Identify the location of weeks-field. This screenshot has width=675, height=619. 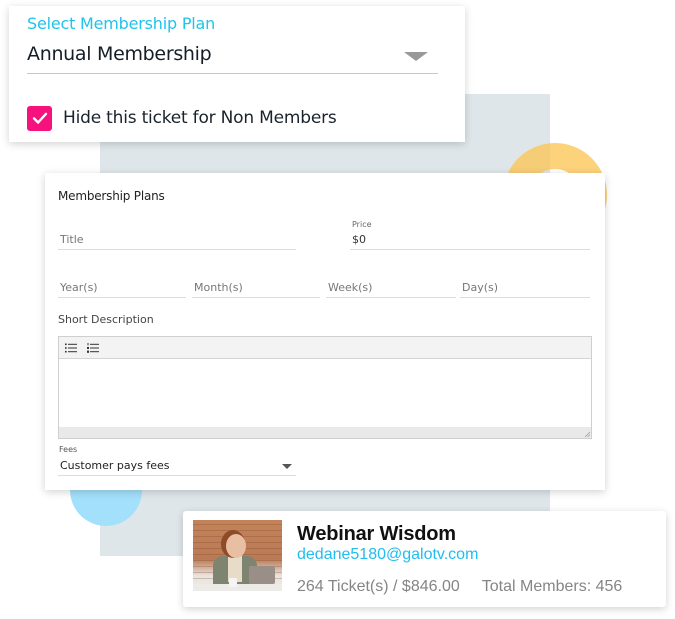
(391, 288).